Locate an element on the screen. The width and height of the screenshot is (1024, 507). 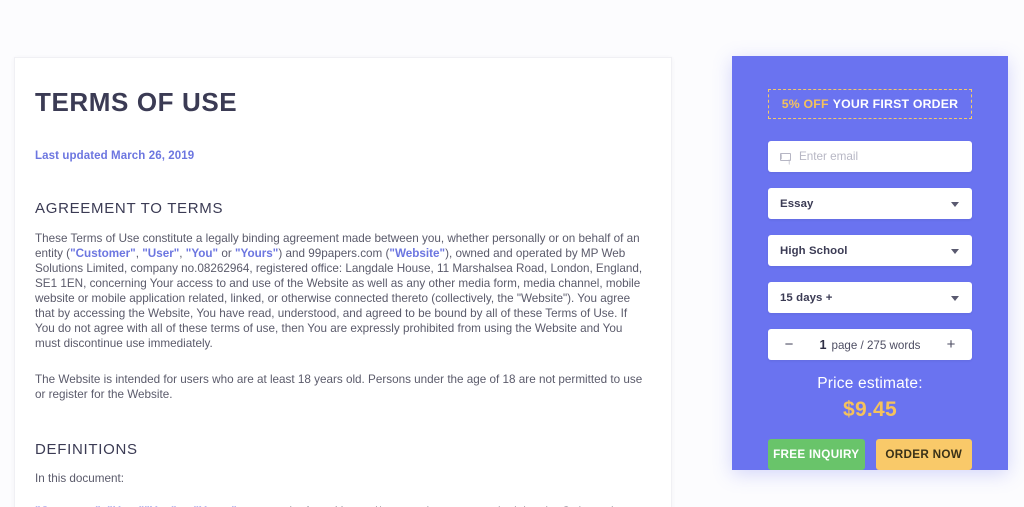
email-placeholder: Enter email is located at coordinates (829, 156).